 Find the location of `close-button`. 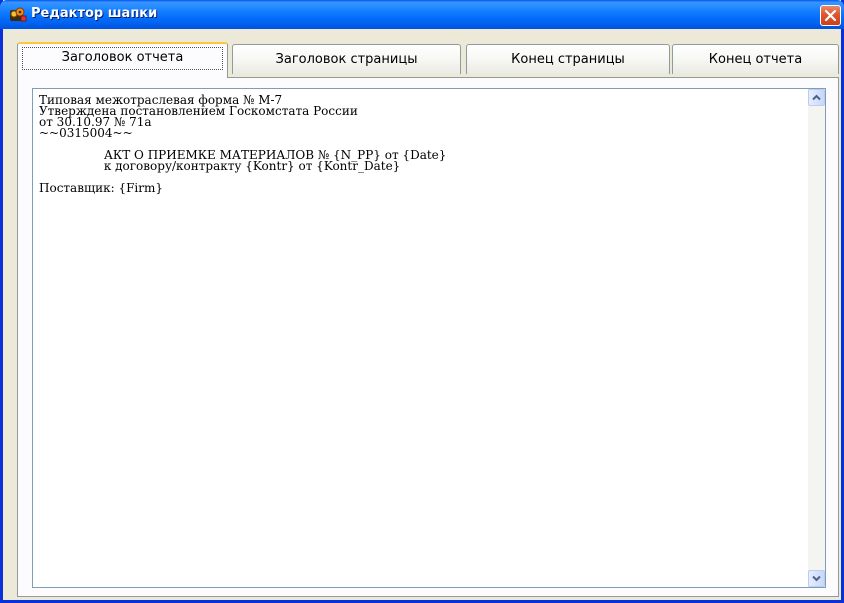

close-button is located at coordinates (830, 15).